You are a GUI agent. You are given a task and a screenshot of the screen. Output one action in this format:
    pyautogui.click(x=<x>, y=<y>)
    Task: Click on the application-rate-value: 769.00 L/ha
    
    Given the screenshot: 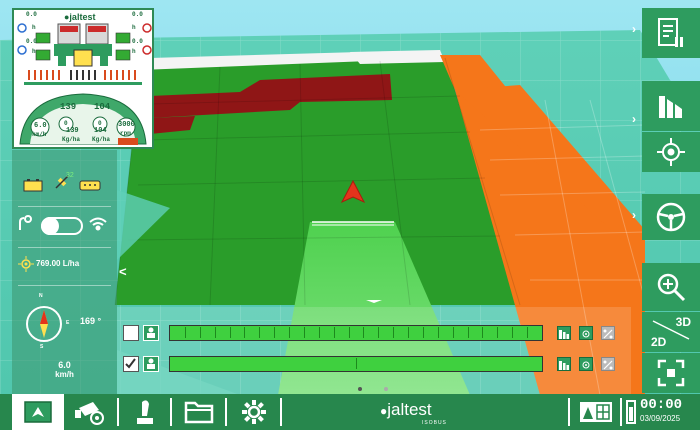 What is the action you would take?
    pyautogui.click(x=58, y=263)
    